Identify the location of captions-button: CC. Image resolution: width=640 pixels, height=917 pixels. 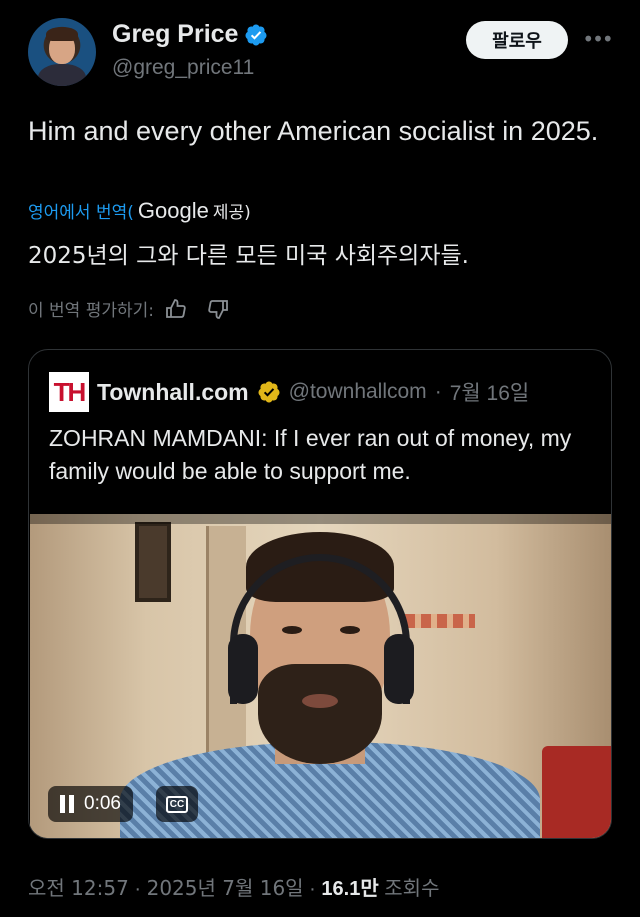
(177, 804).